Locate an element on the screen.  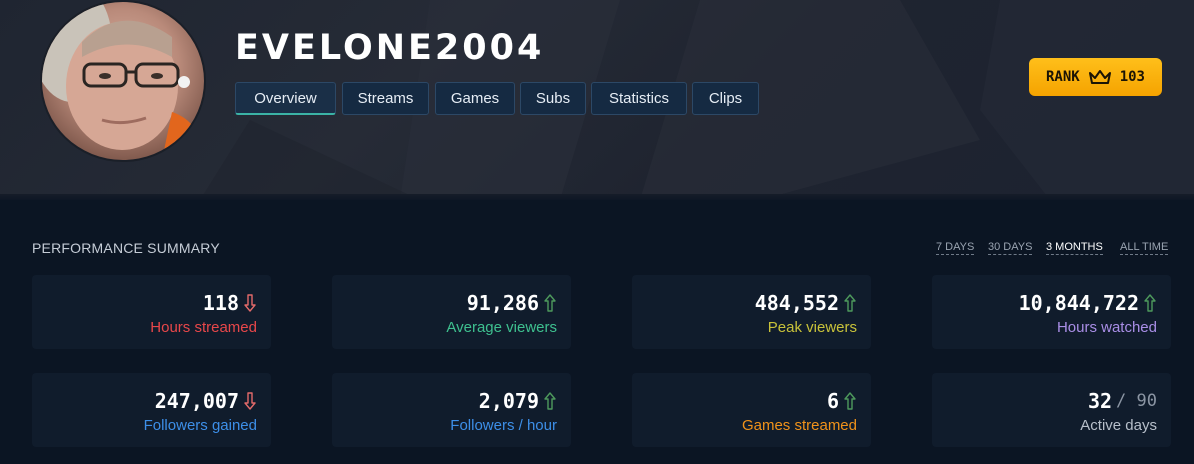
stat-value: 10,844,722 is located at coordinates (1078, 303).